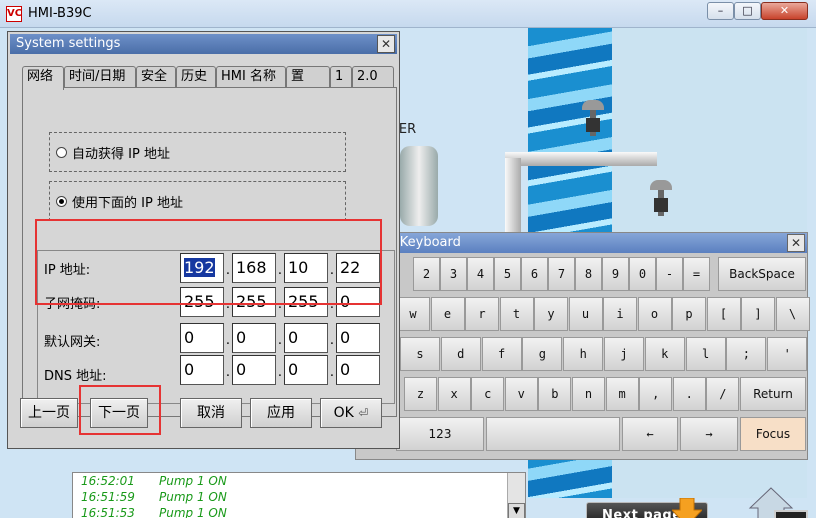 This screenshot has height=518, width=816. I want to click on key: s, so click(420, 354).